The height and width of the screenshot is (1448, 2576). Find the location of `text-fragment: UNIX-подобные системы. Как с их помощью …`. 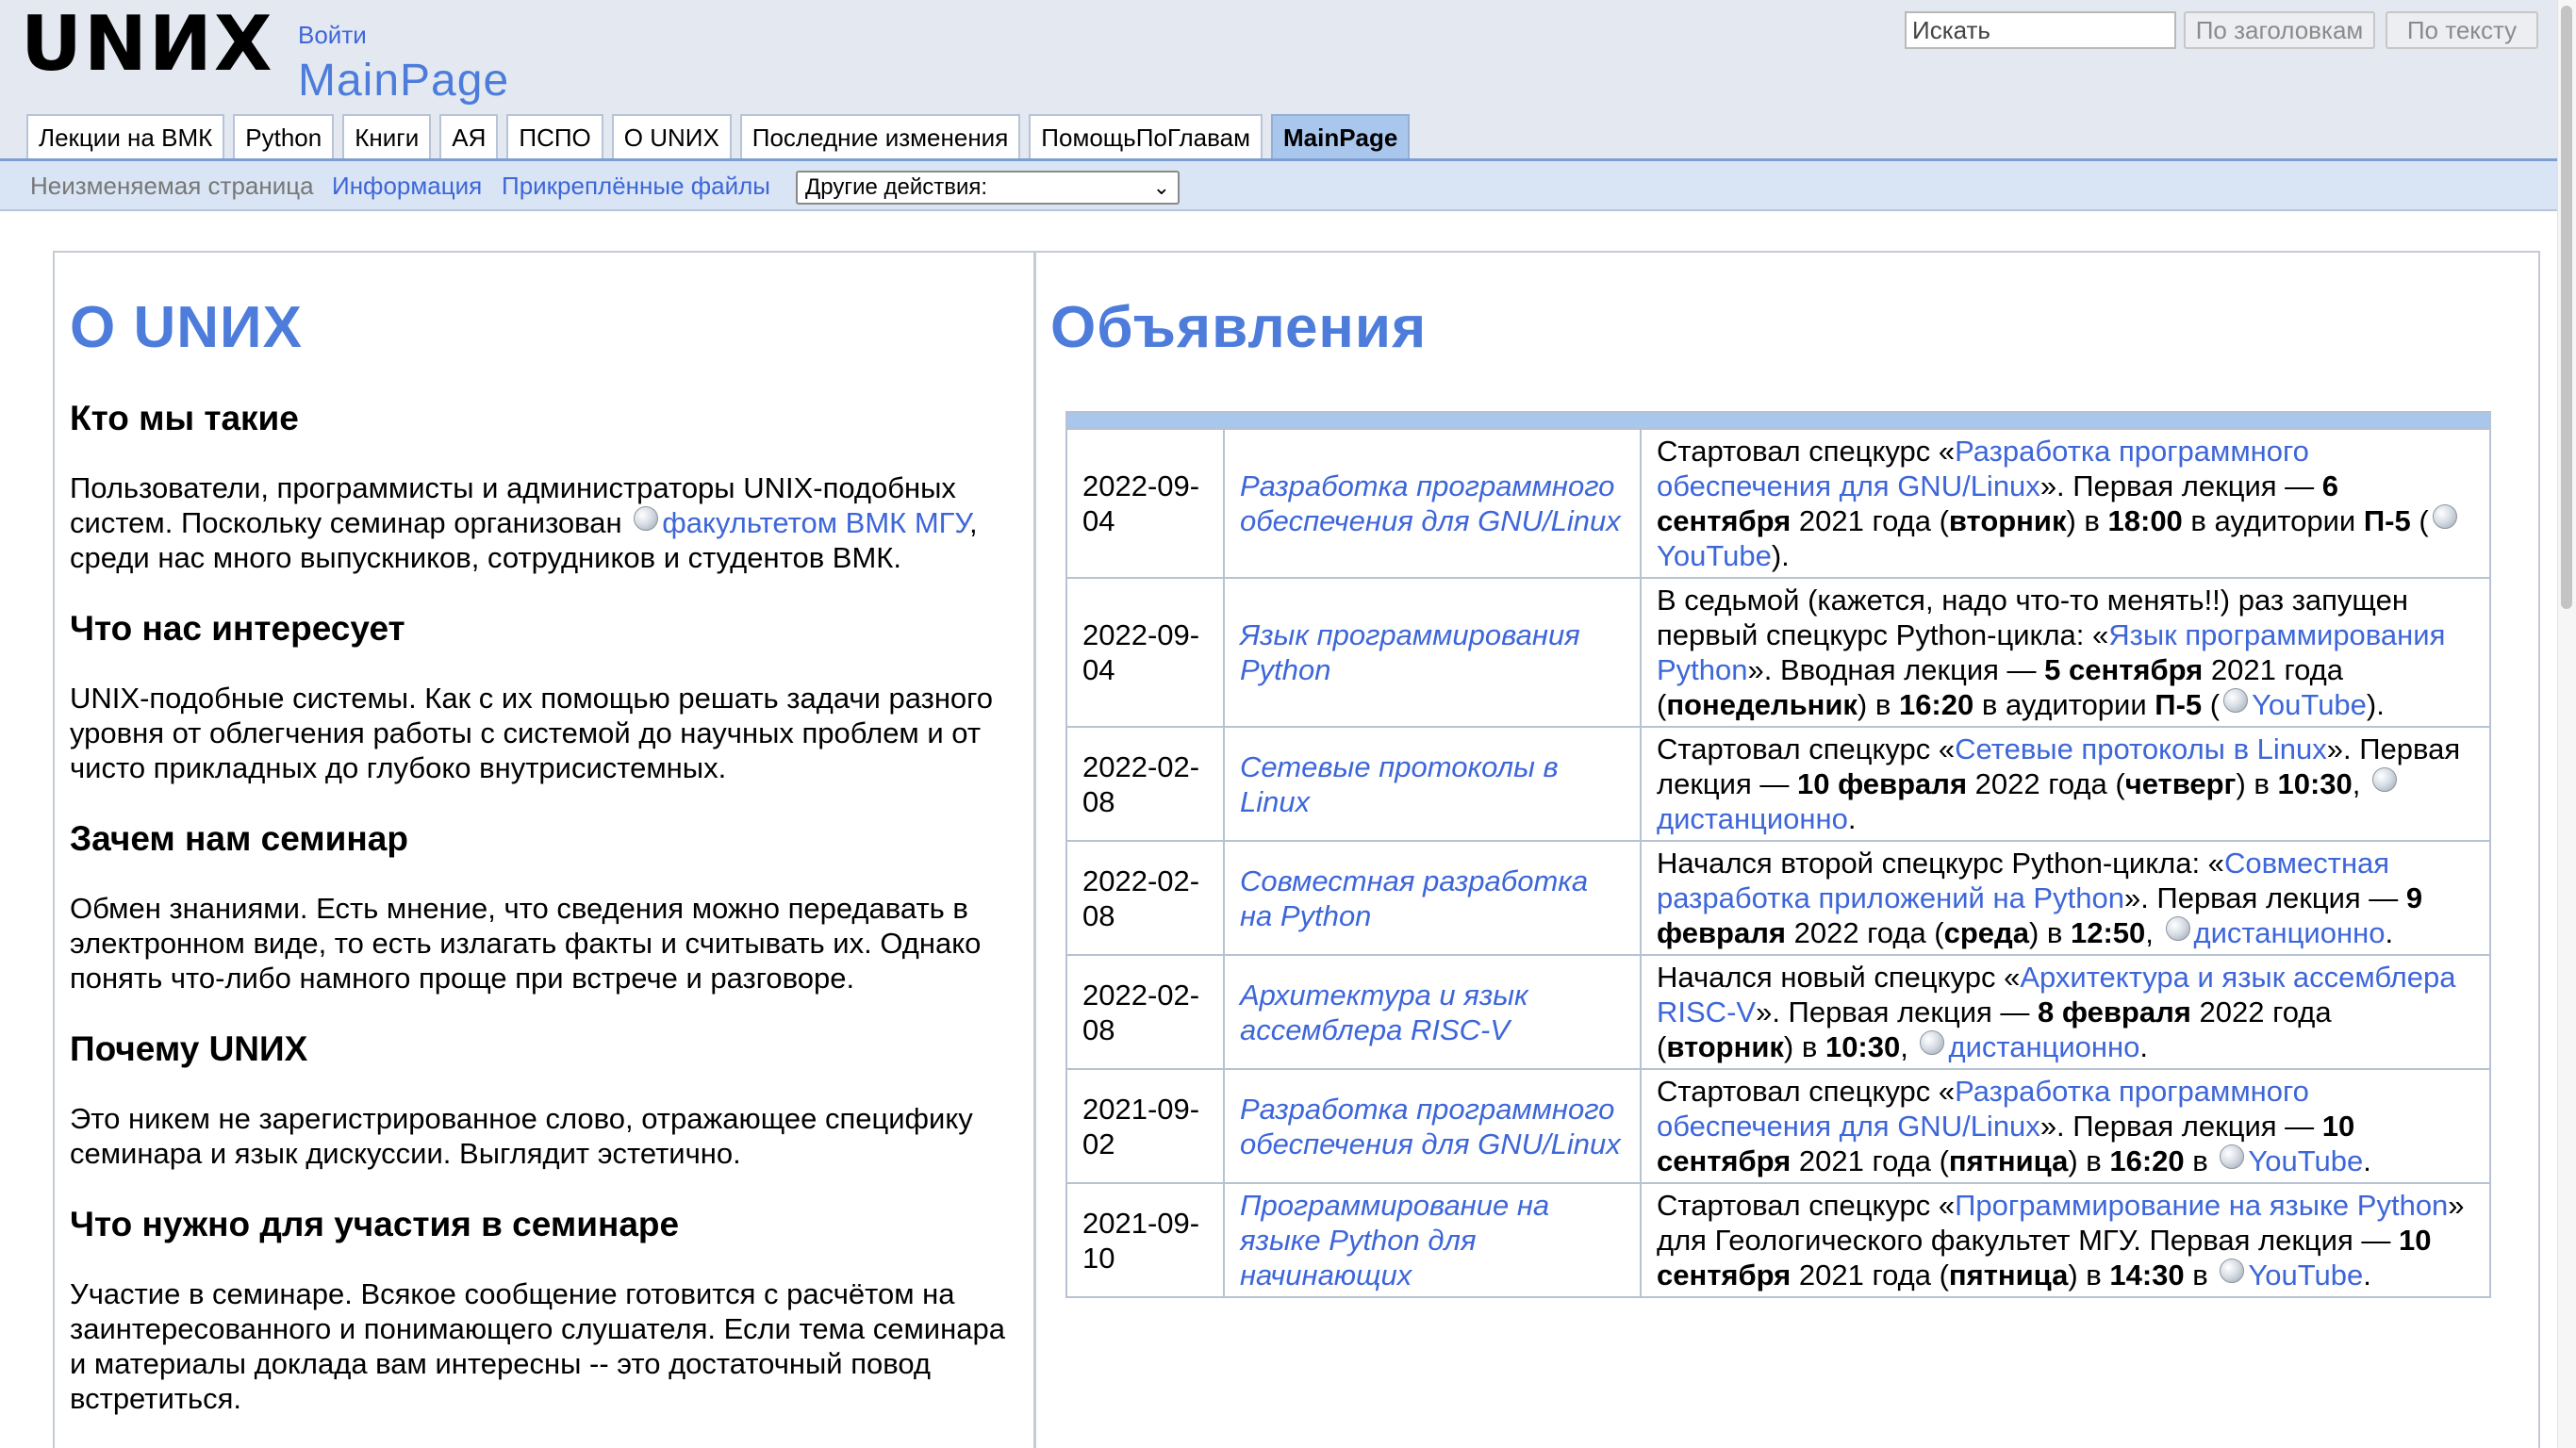

text-fragment: UNIX-подобные системы. Как с их помощью … is located at coordinates (532, 733).